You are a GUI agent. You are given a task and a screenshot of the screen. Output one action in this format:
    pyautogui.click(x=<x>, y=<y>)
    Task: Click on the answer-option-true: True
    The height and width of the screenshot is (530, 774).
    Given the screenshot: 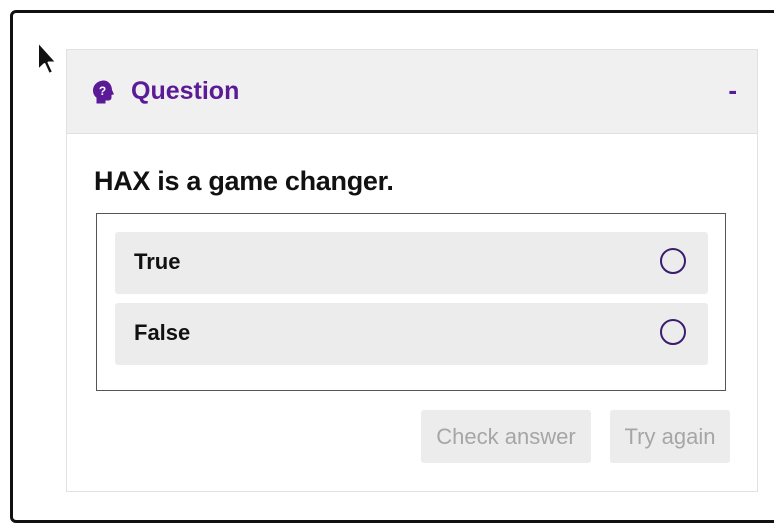 What is the action you would take?
    pyautogui.click(x=411, y=263)
    